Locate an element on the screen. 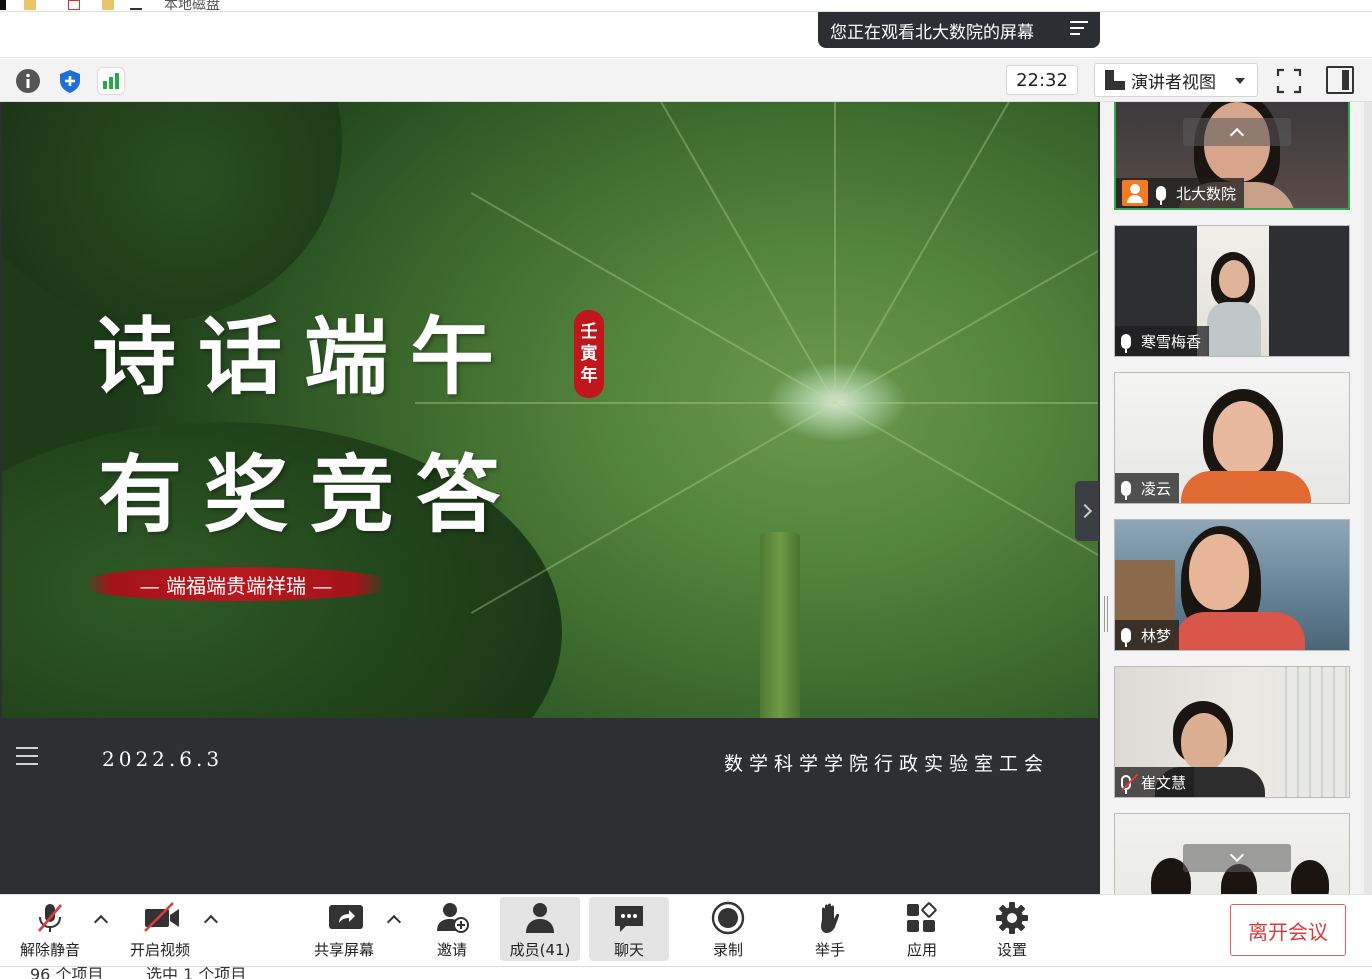  share-banner-text: 您正在观看北大数院的屏幕 is located at coordinates (932, 32).